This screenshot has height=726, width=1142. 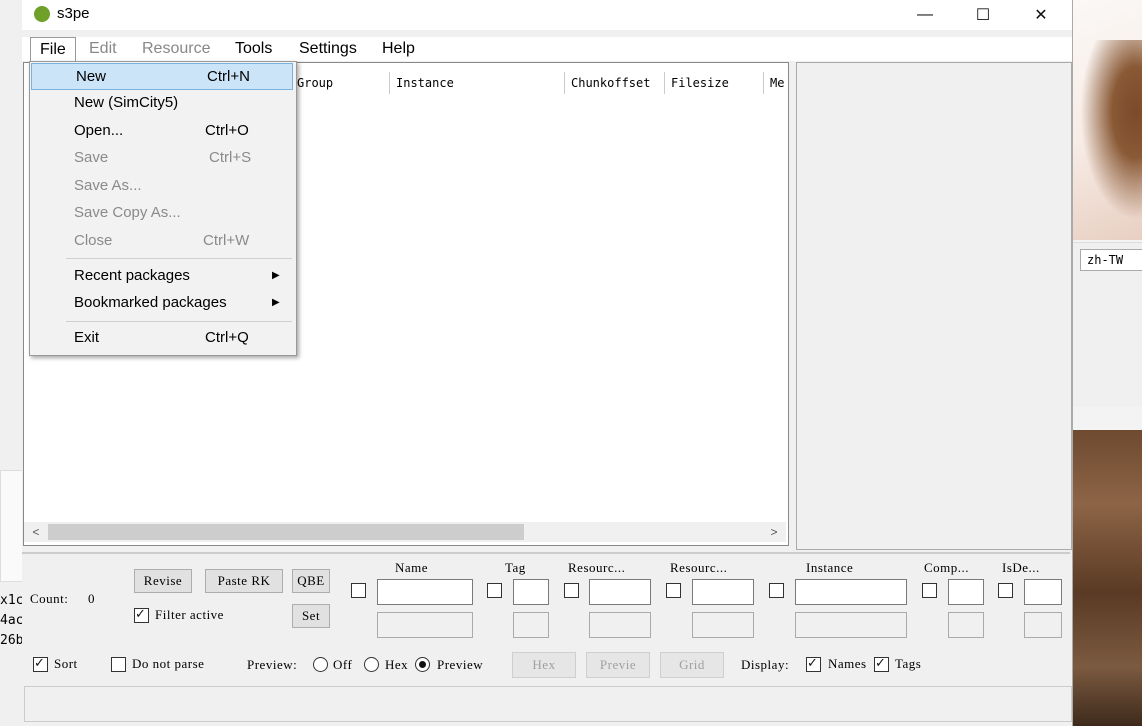 What do you see at coordinates (966, 592) in the screenshot?
I see `compressed-filter-input` at bounding box center [966, 592].